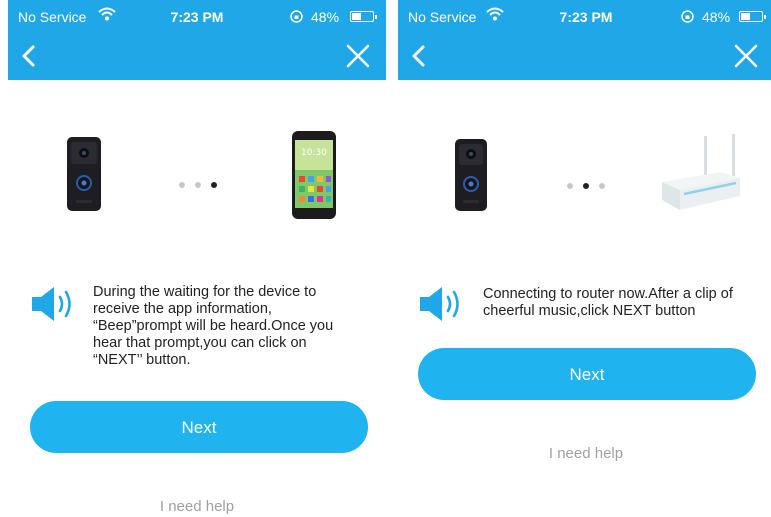  I want to click on svg-text: 10:30, so click(314, 153).